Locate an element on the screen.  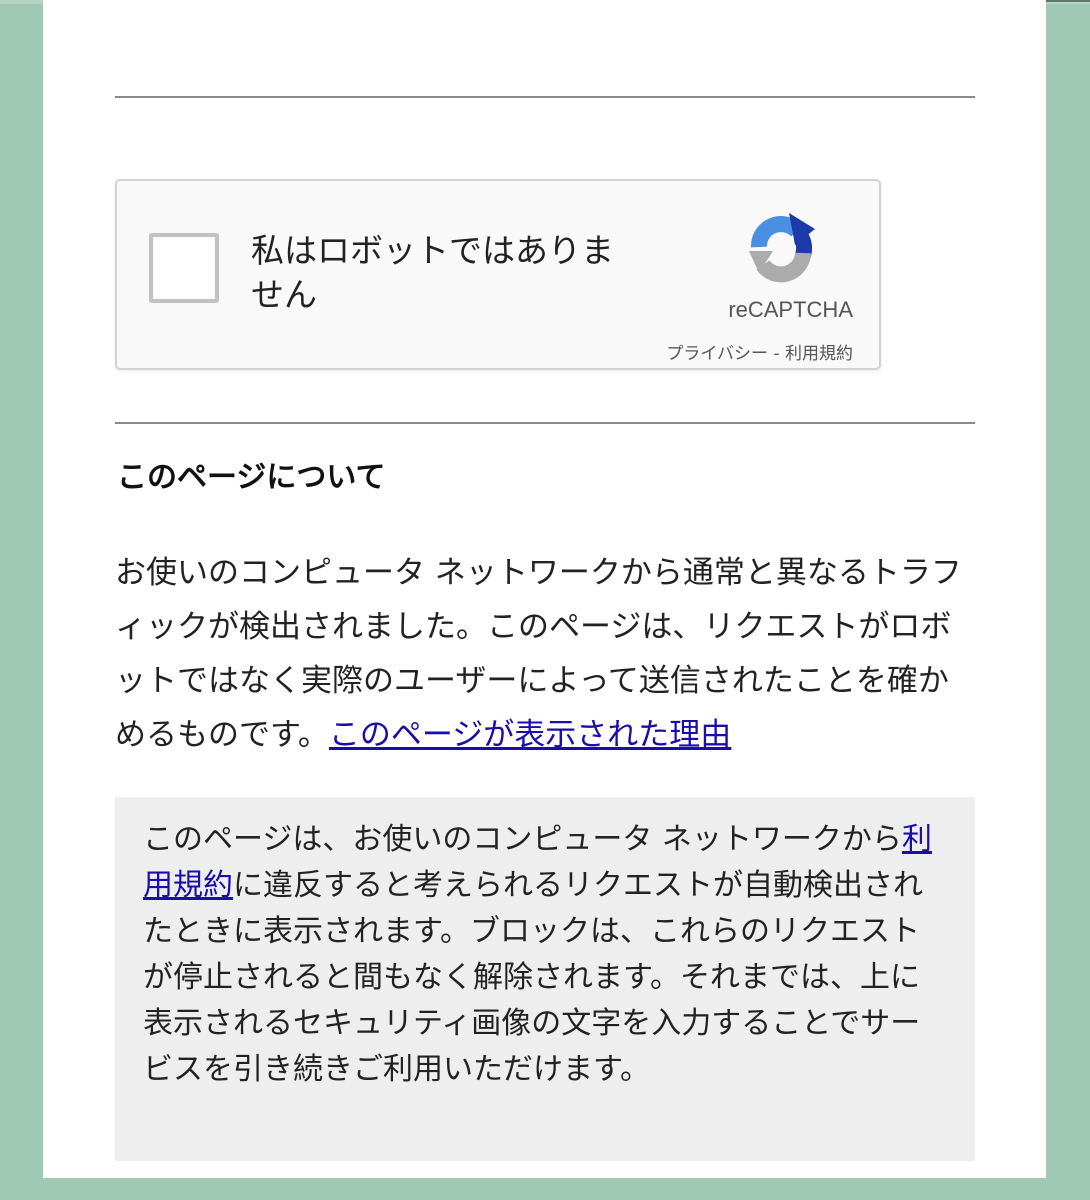
recaptcha-widget: 私はロボットではありません reCAPTCHA プライバシー - 利用規約 is located at coordinates (498, 274).